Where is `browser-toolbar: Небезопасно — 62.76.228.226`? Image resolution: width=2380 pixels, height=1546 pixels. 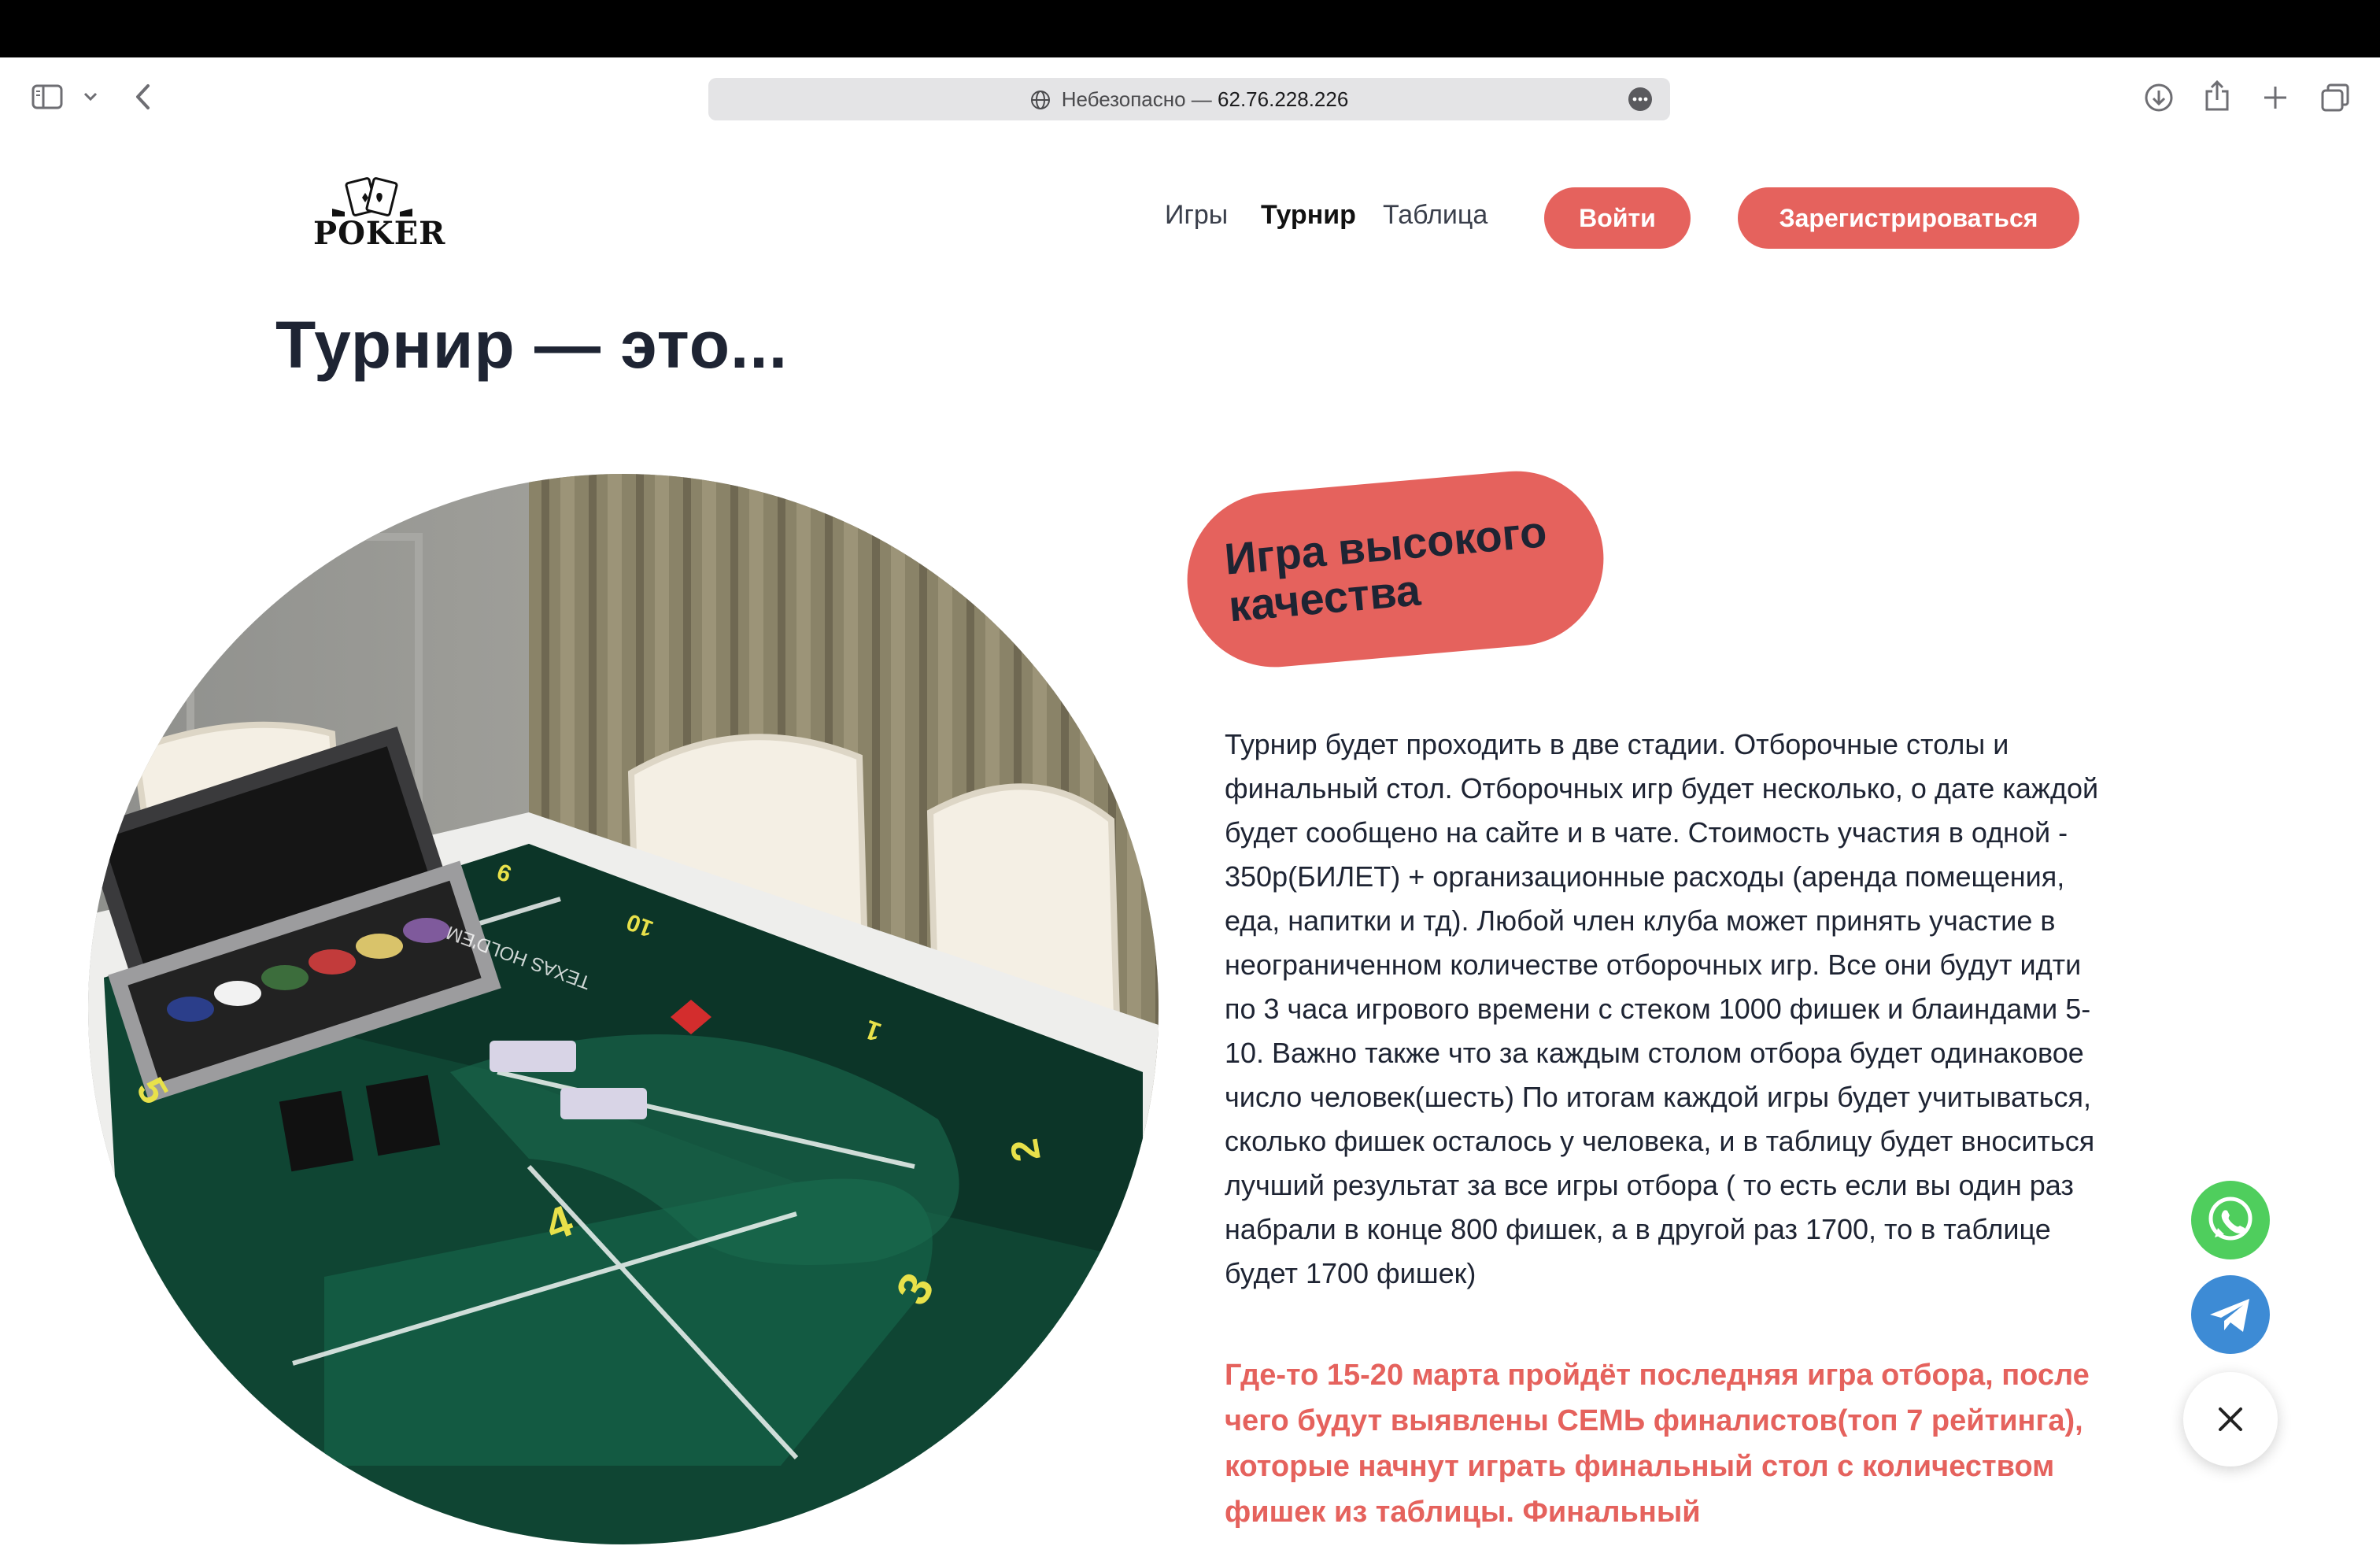
browser-toolbar: Небезопасно — 62.76.228.226 is located at coordinates (1190, 99).